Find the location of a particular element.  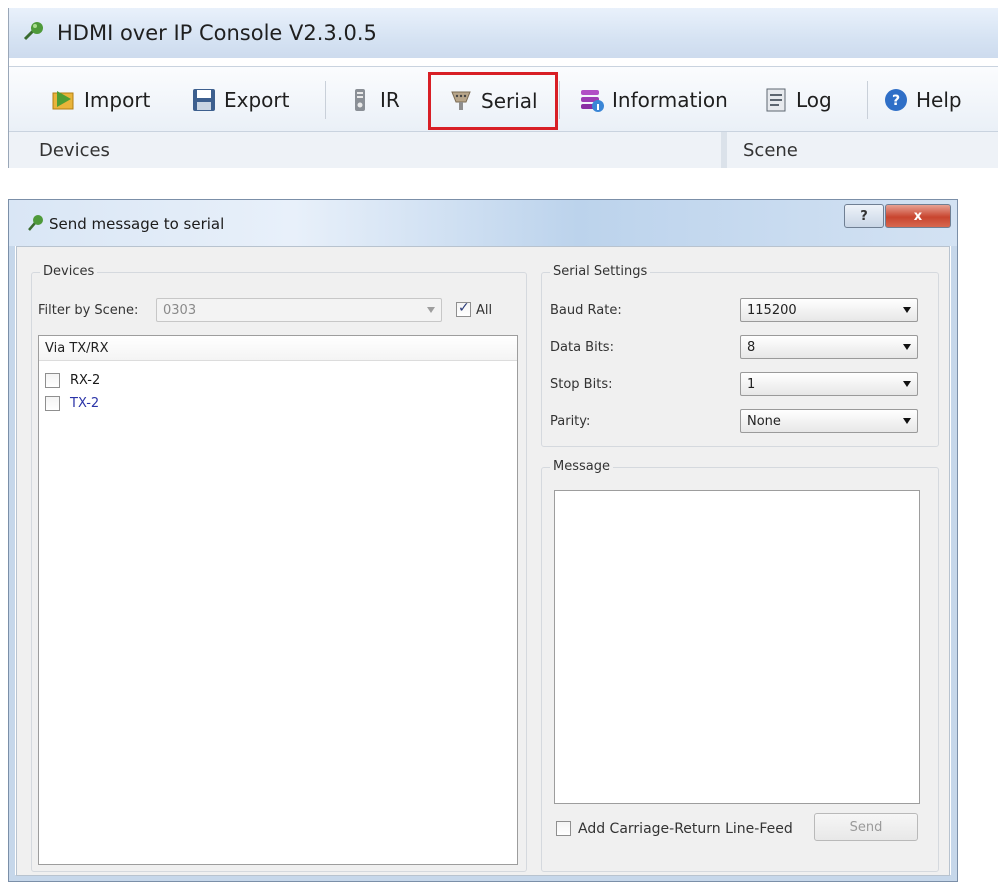

dialog-titlebar: Send message to serial ? x is located at coordinates (483, 223).